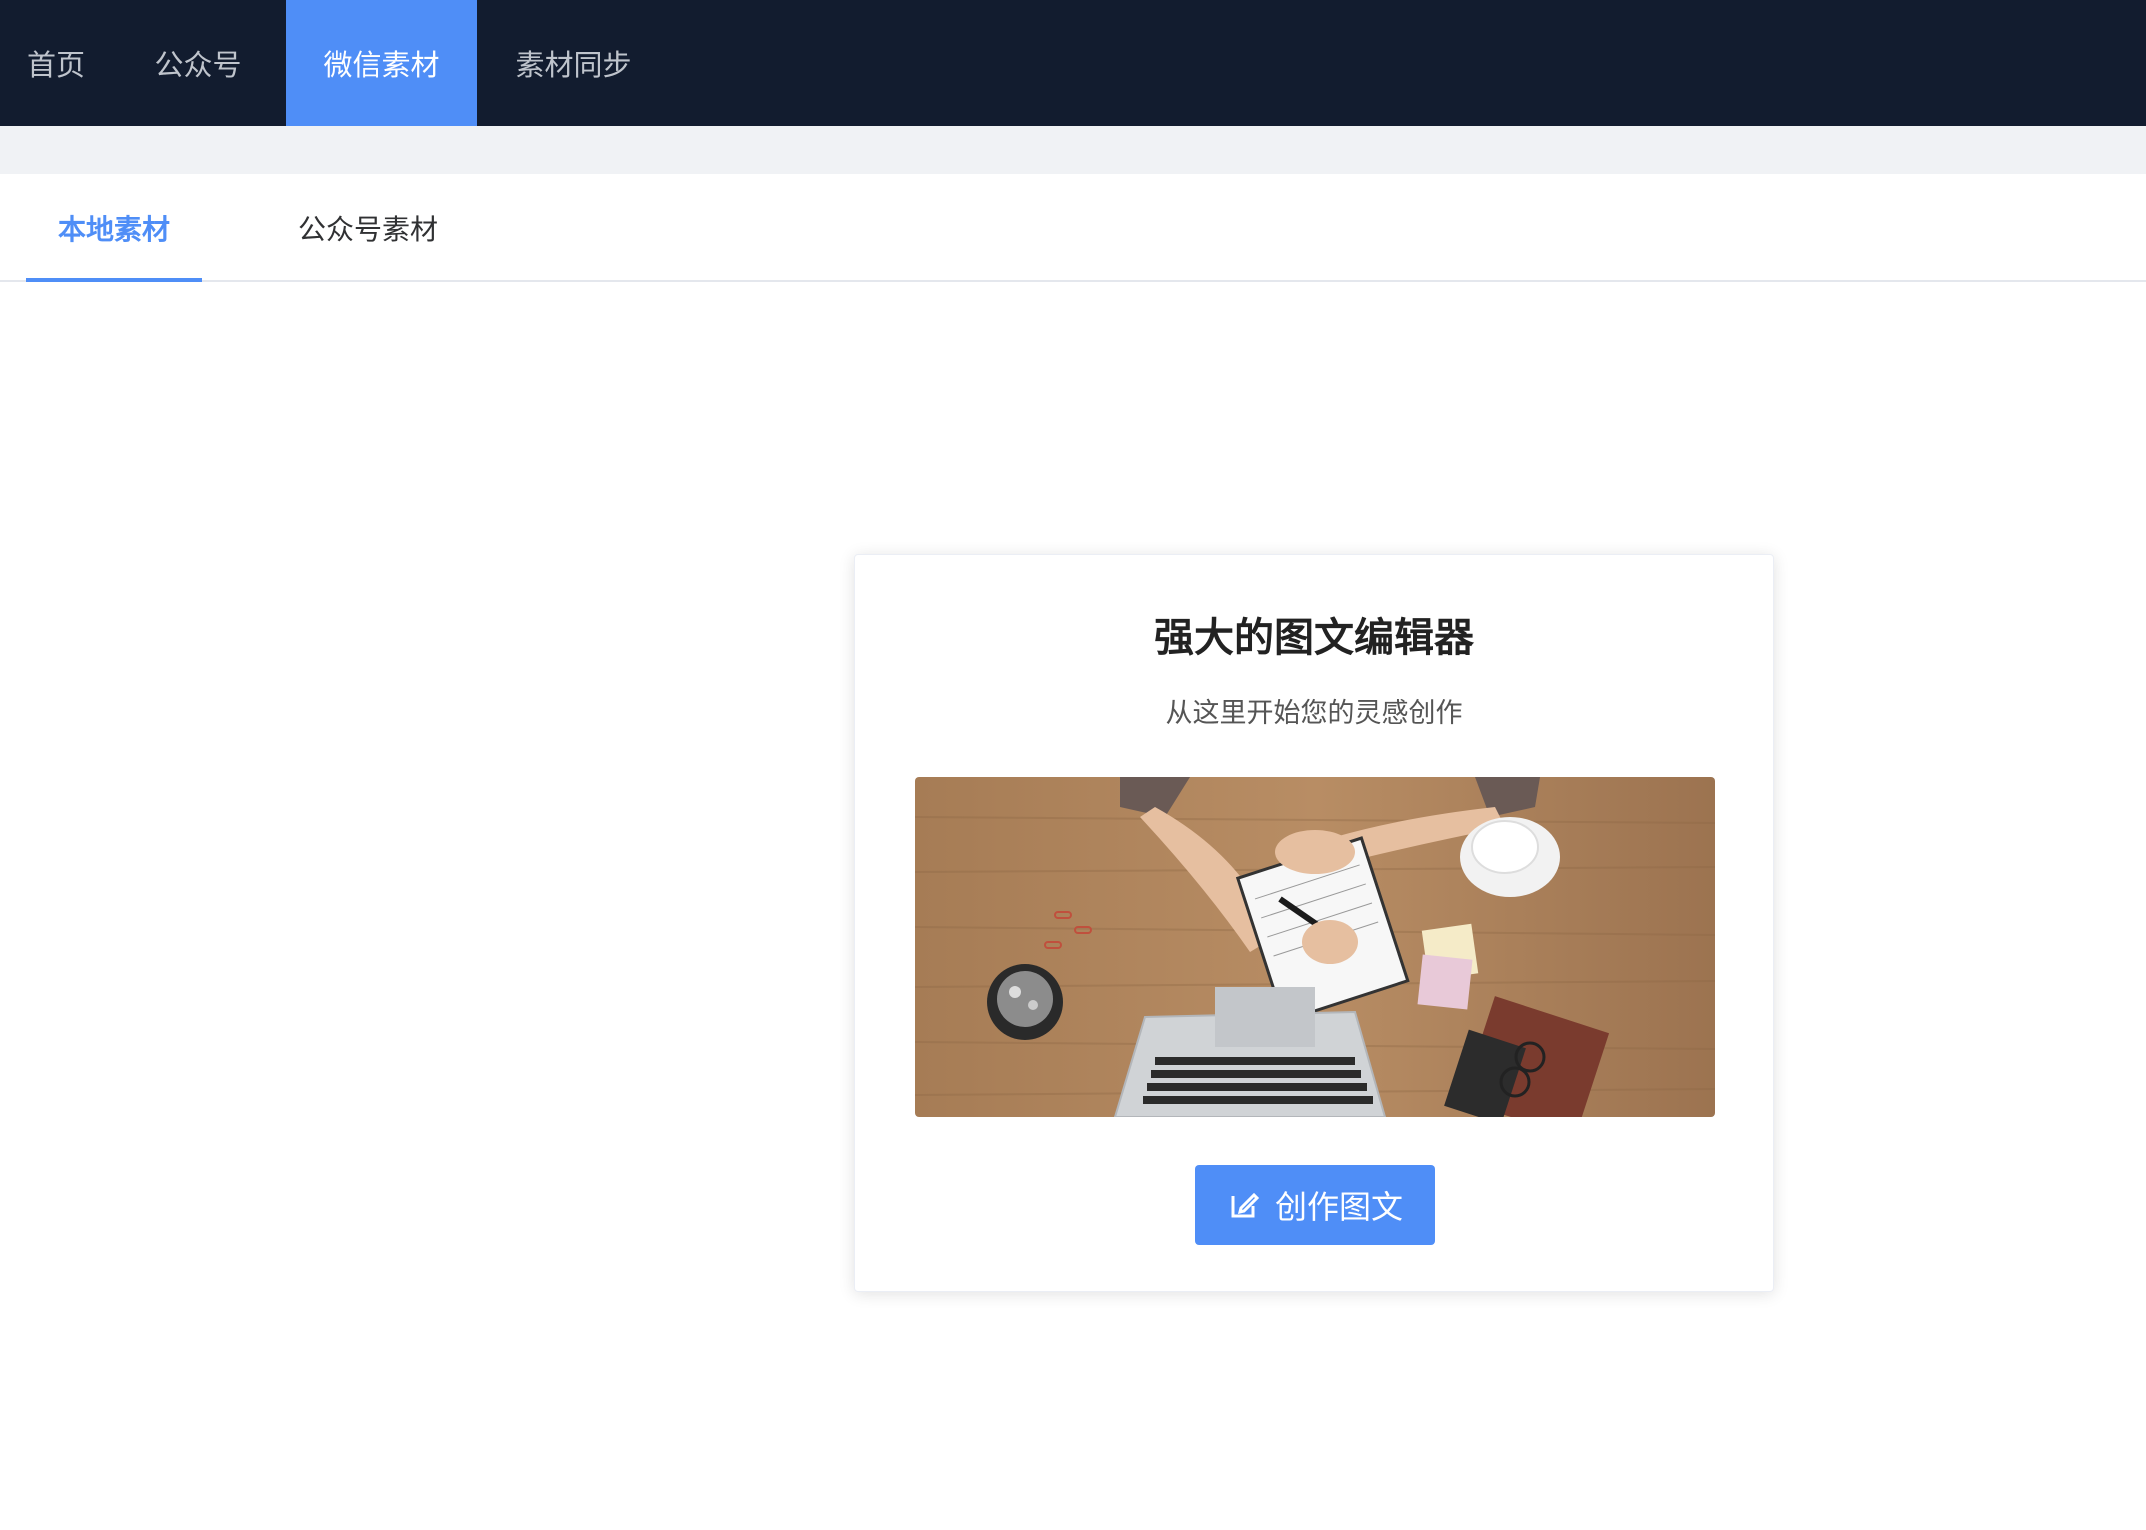 Image resolution: width=2146 pixels, height=1530 pixels. Describe the element at coordinates (1073, 63) in the screenshot. I see `top-navbar: 首页 公众号 微信素材 素材同步` at that location.